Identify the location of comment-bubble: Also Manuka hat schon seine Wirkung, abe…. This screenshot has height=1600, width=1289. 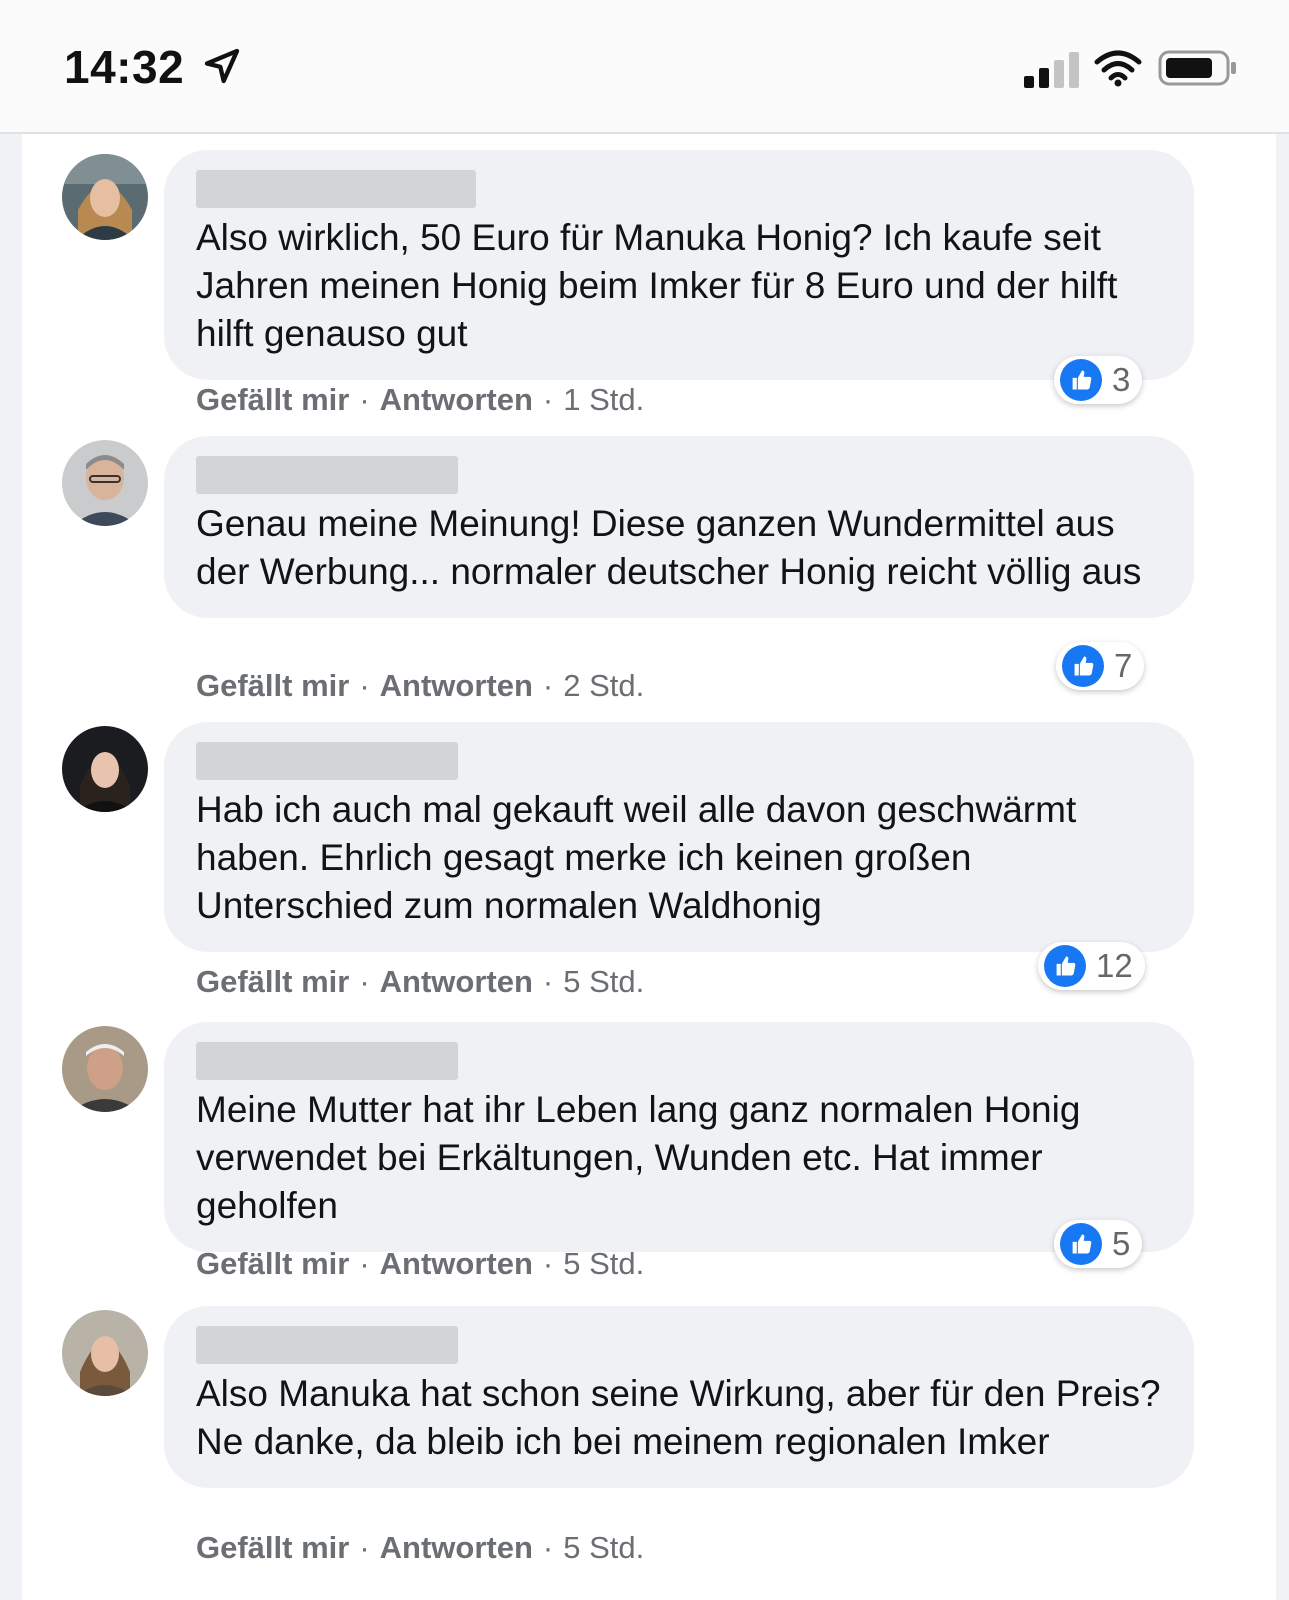
(679, 1397).